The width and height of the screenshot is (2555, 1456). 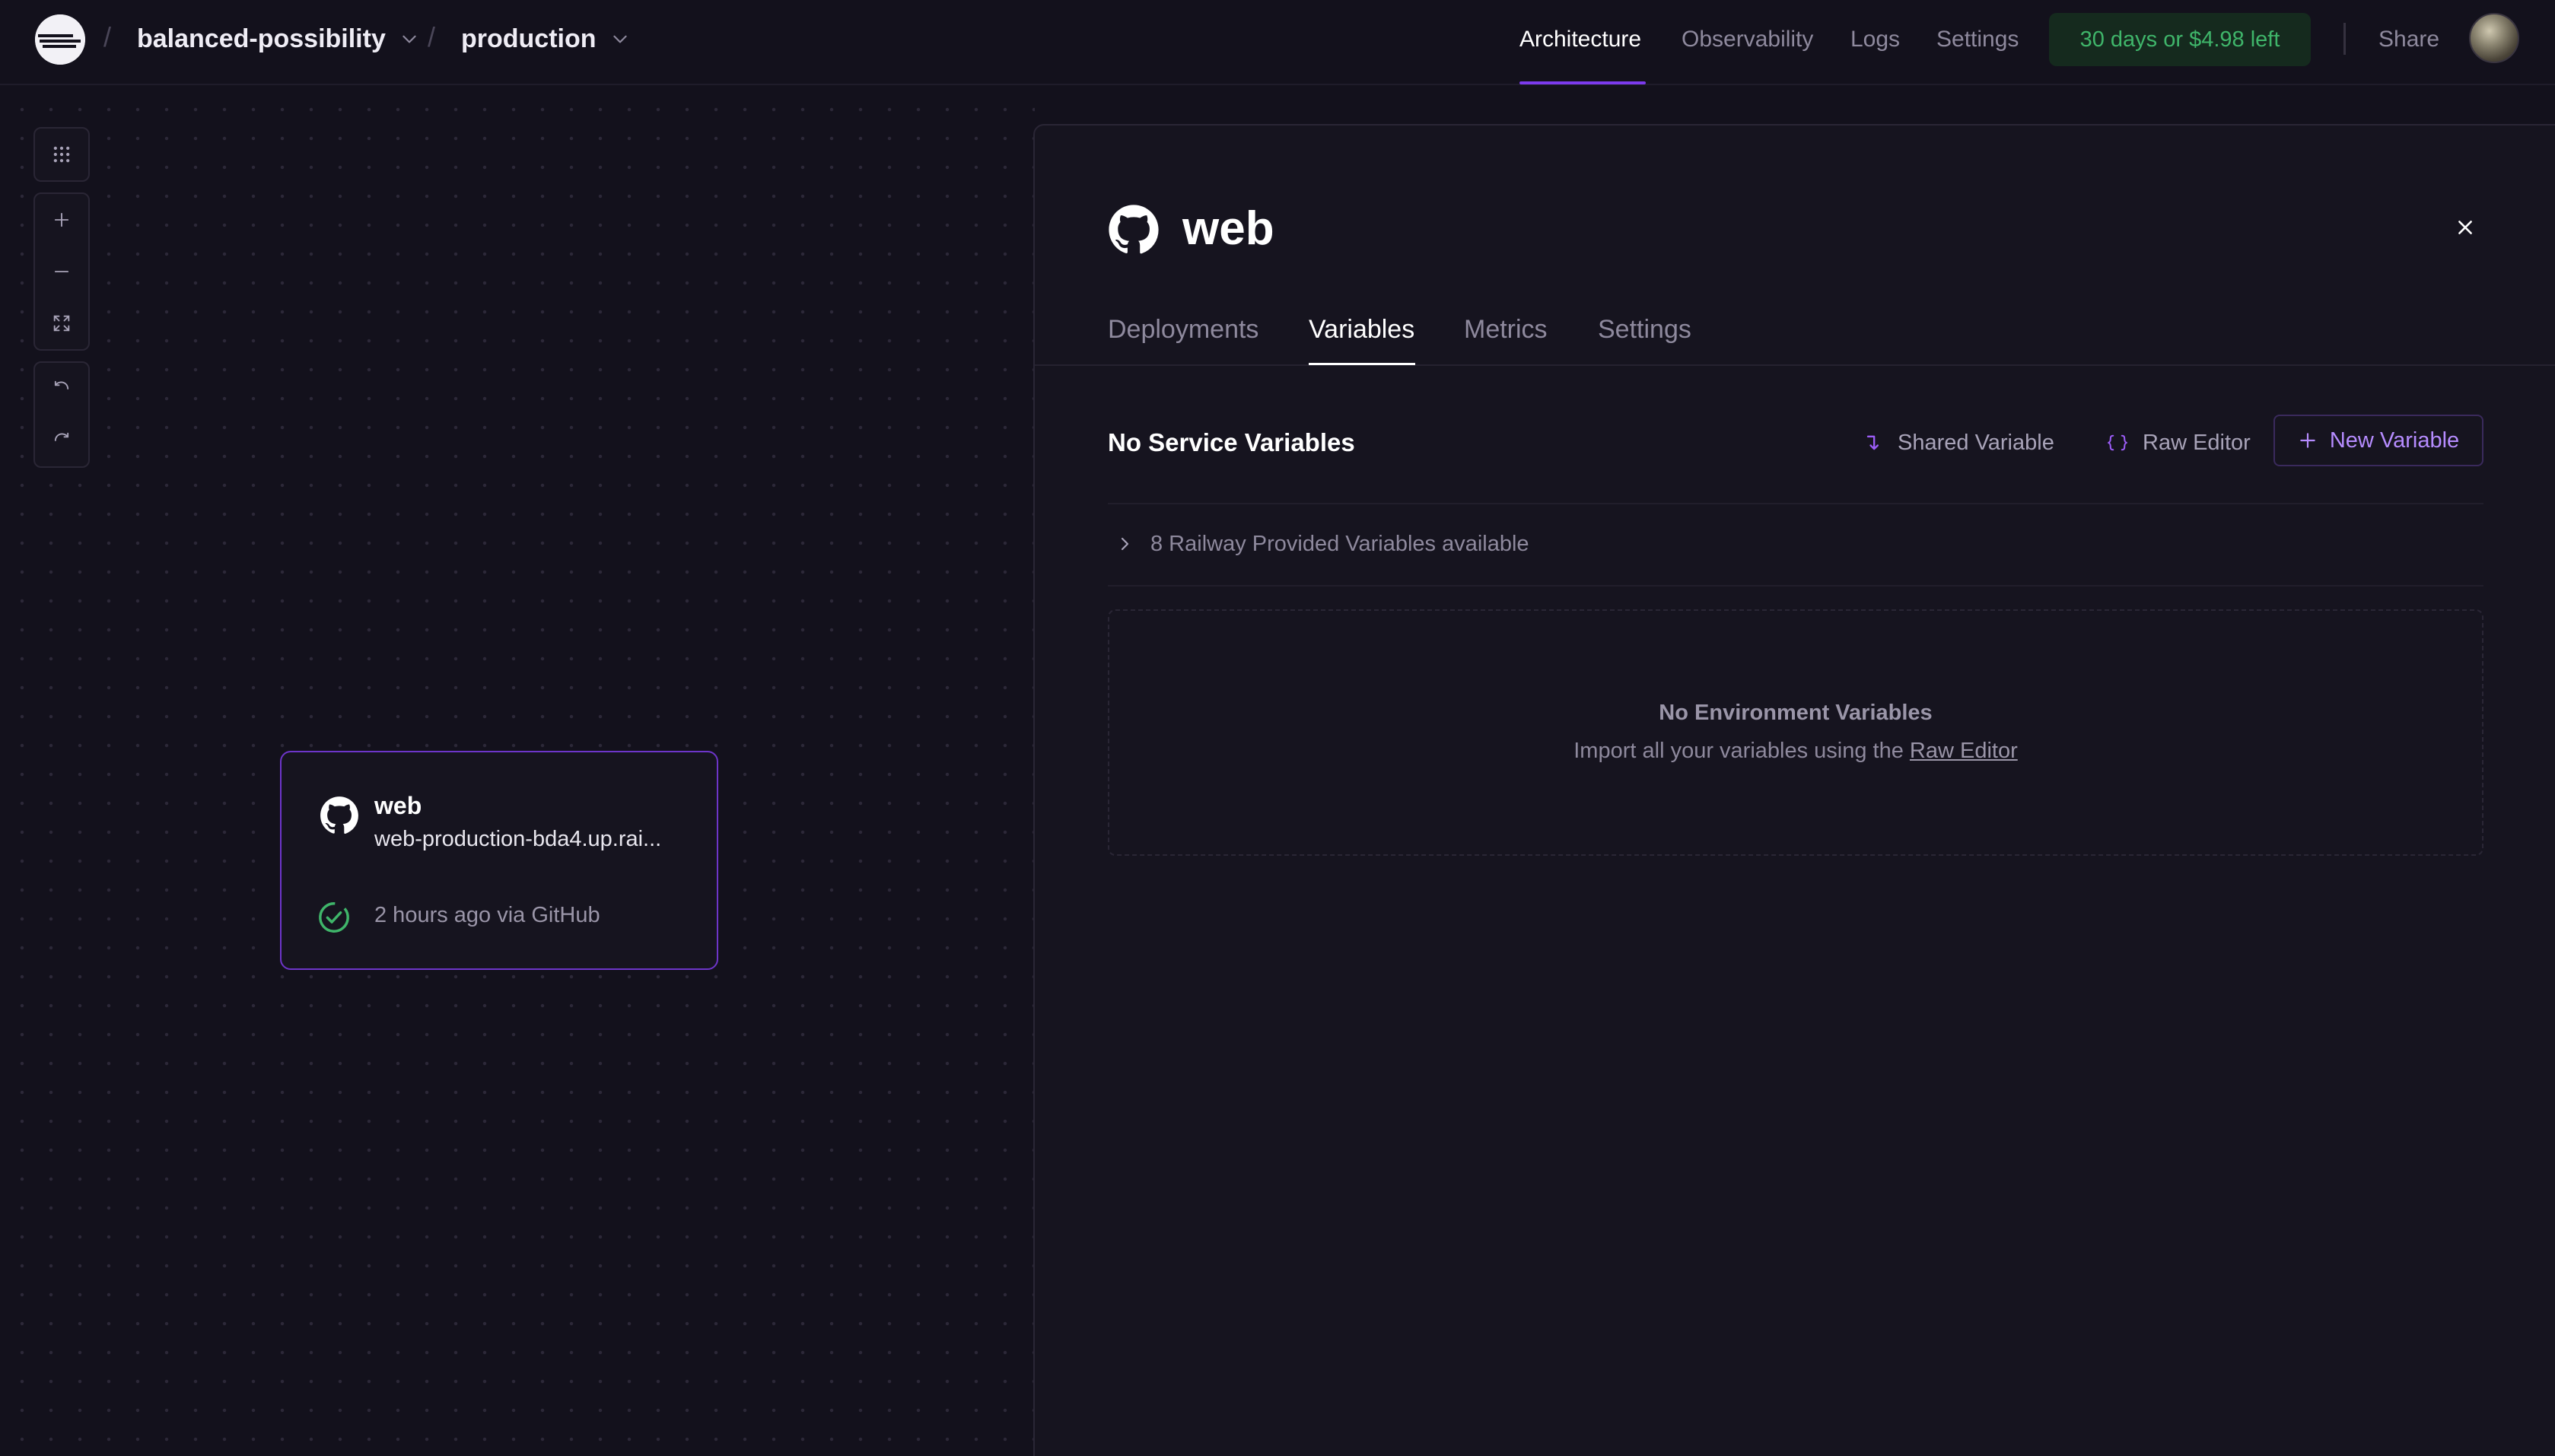 I want to click on railway-provided-variables-toggle: 8 Railway Provided Variables available, so click(x=1322, y=544).